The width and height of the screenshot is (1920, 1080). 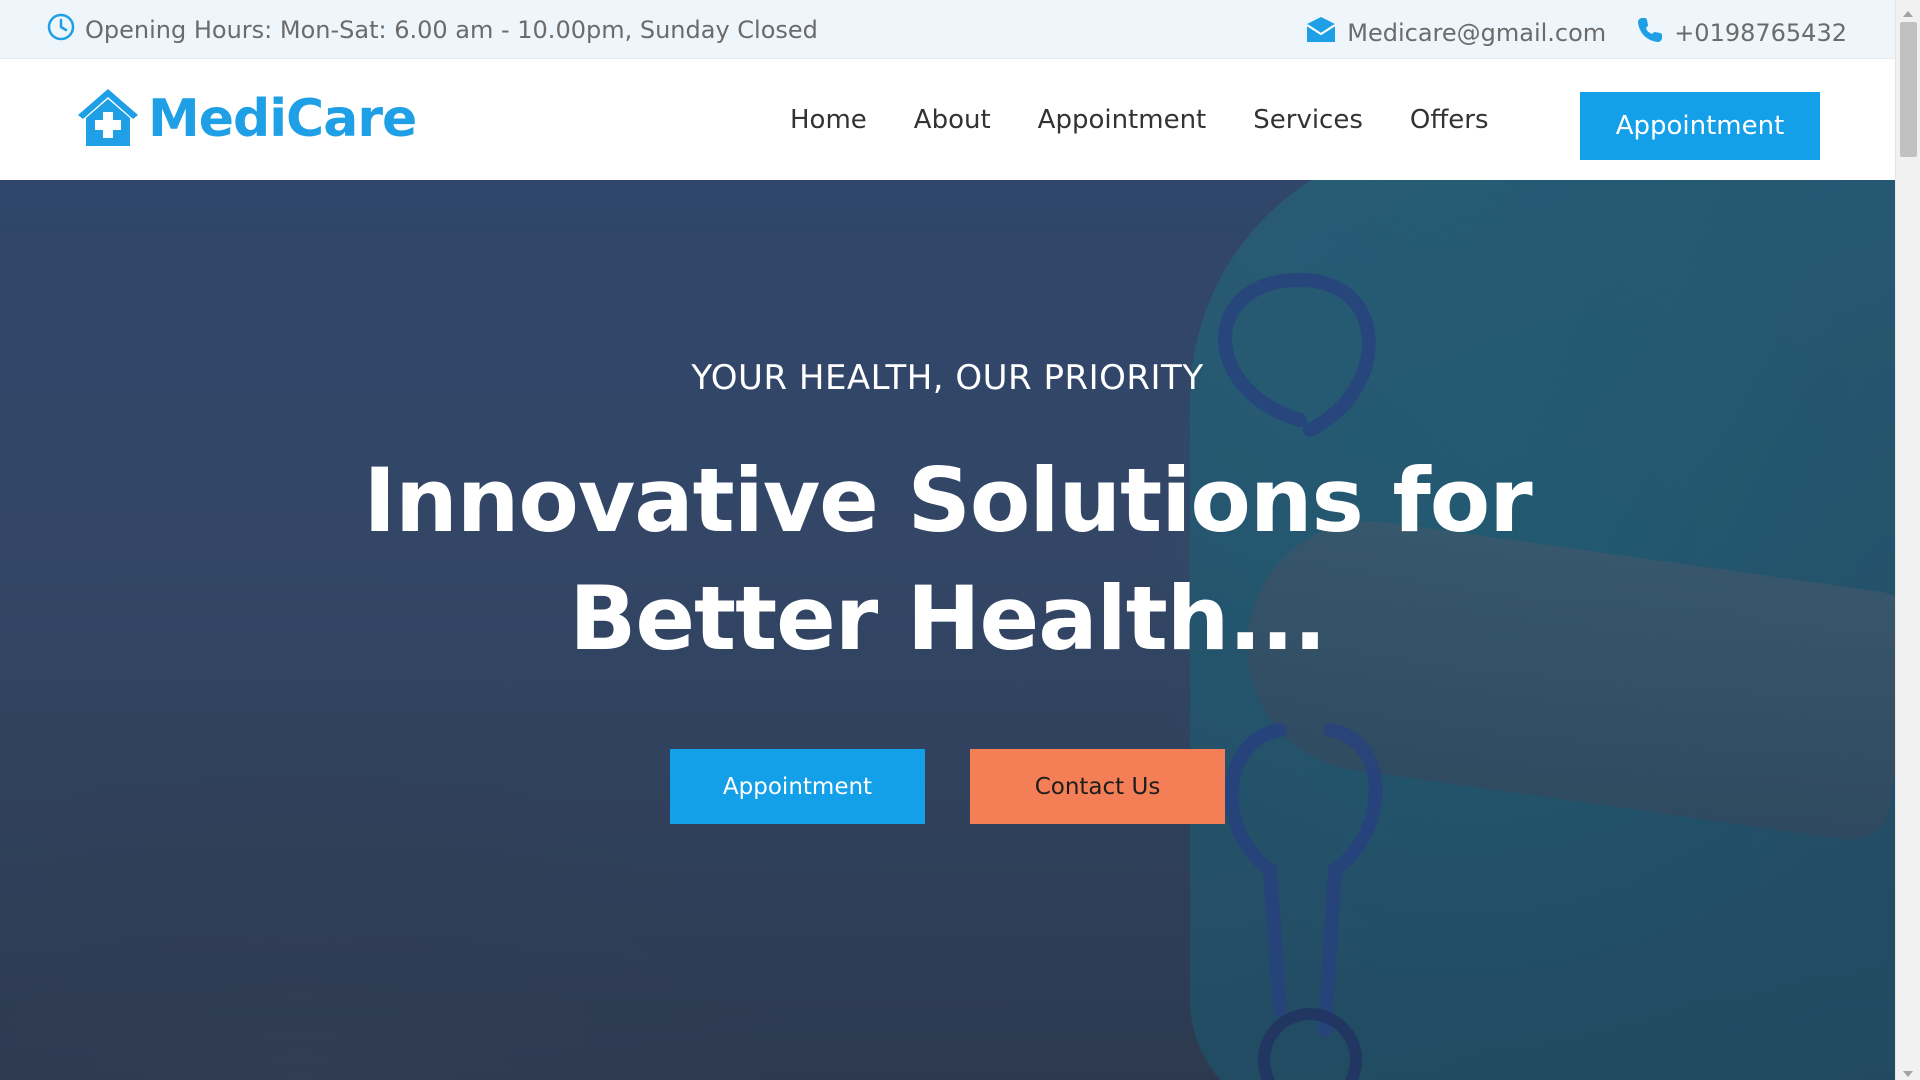 I want to click on logo-text: MediCare, so click(x=282, y=119).